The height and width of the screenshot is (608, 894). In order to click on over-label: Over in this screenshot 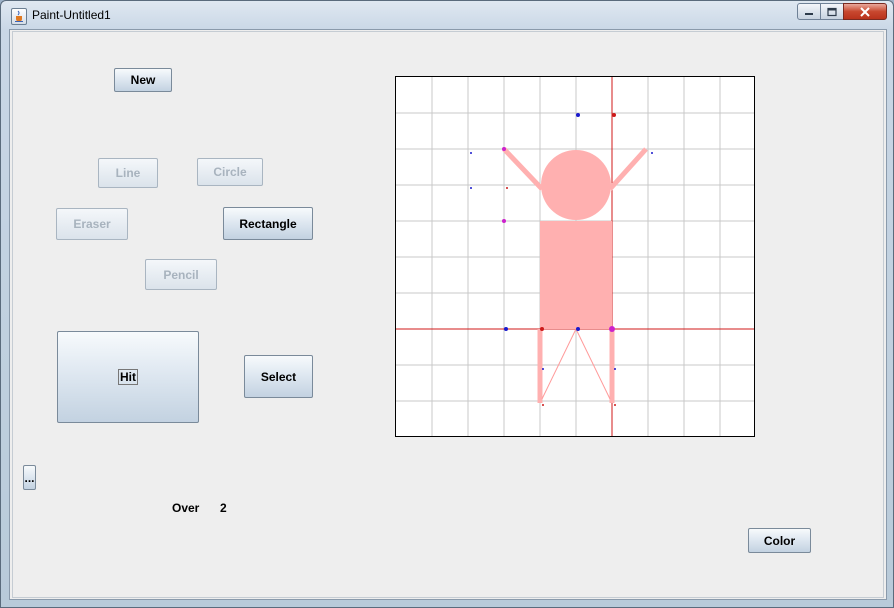, I will do `click(186, 508)`.